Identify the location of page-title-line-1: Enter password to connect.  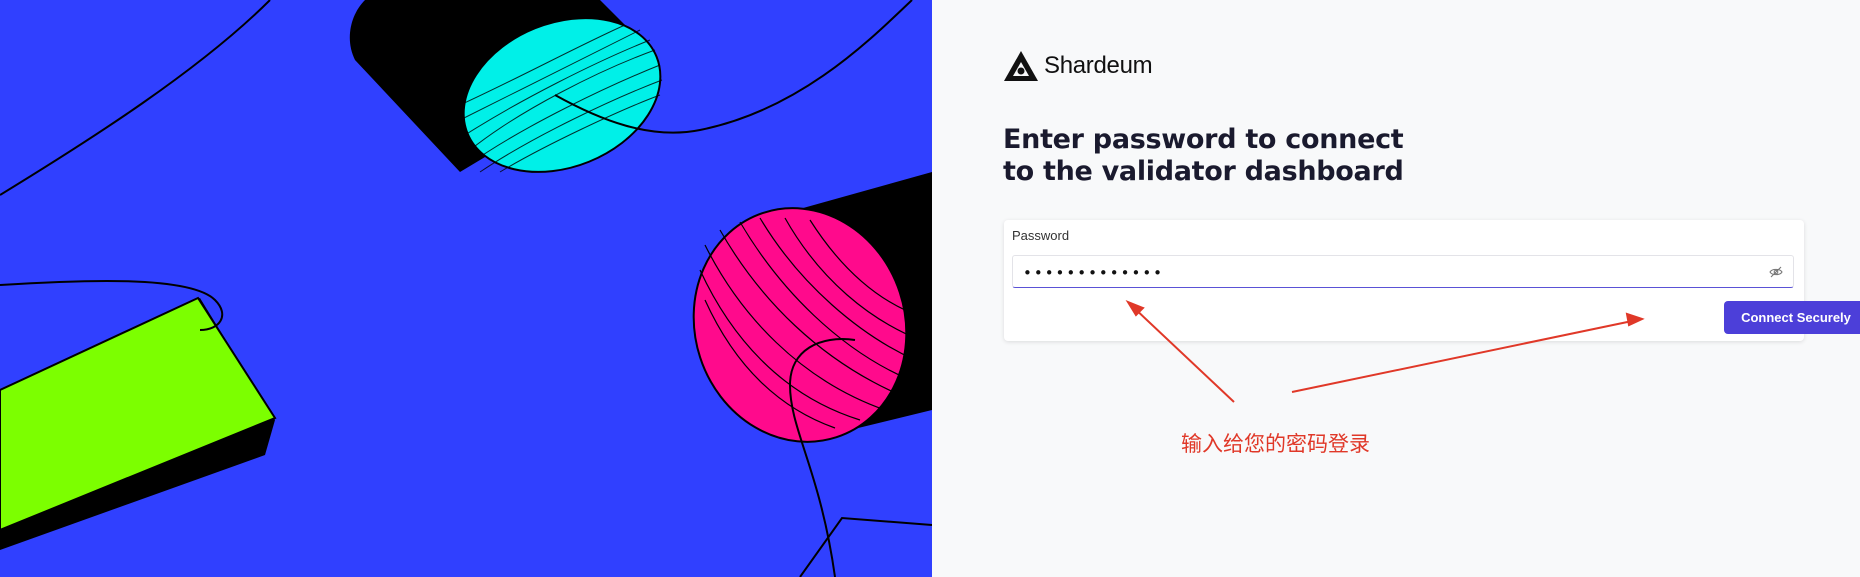
(1203, 139).